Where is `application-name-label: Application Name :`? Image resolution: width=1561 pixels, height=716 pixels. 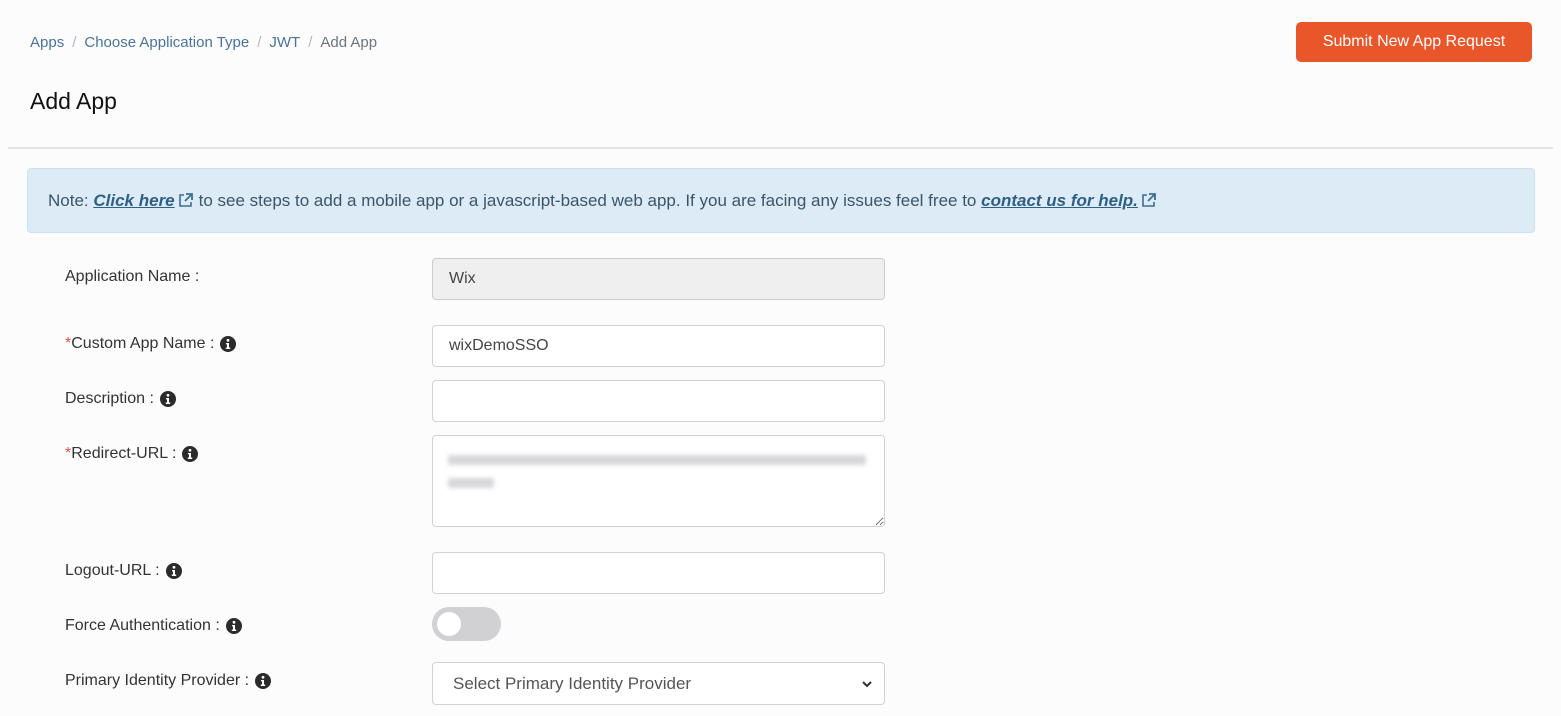
application-name-label: Application Name : is located at coordinates (132, 276).